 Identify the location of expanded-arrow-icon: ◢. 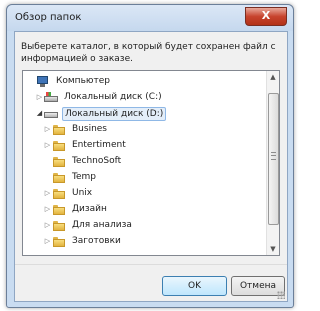
(39, 113).